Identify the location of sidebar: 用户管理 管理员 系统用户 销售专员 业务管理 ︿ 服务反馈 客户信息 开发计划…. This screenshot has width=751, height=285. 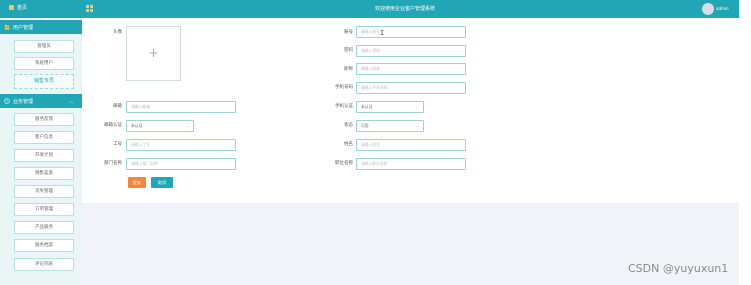
(41, 151).